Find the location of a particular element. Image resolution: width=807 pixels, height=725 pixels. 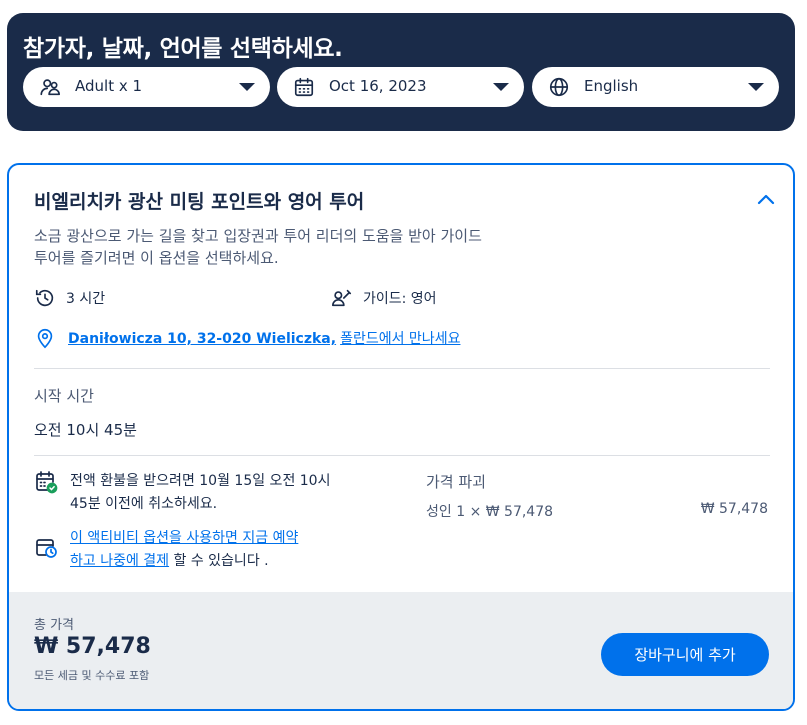

tax-note: 모든 세금 및 수수료 포함 is located at coordinates (92, 675).